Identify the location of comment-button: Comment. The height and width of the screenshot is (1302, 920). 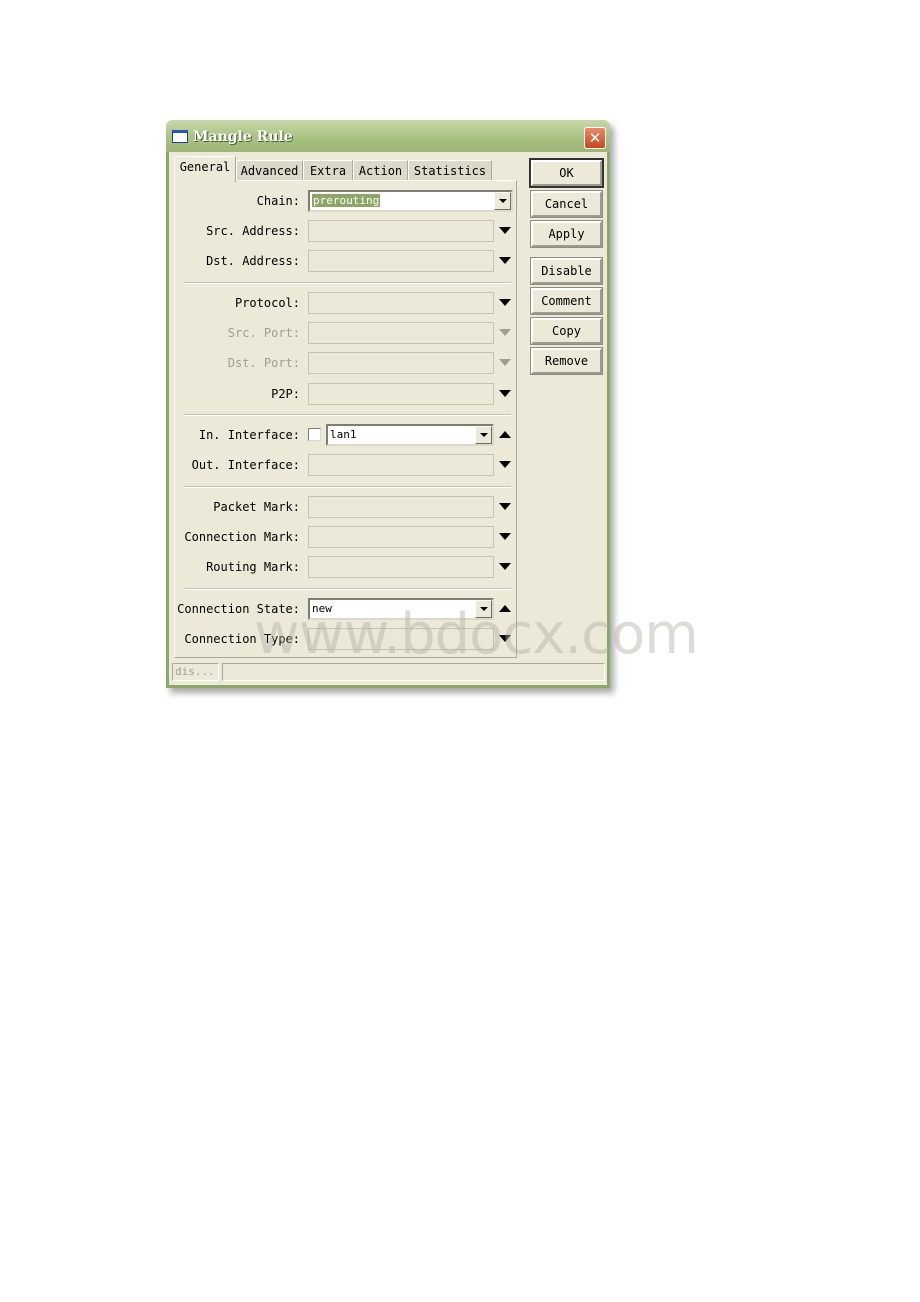
(566, 301).